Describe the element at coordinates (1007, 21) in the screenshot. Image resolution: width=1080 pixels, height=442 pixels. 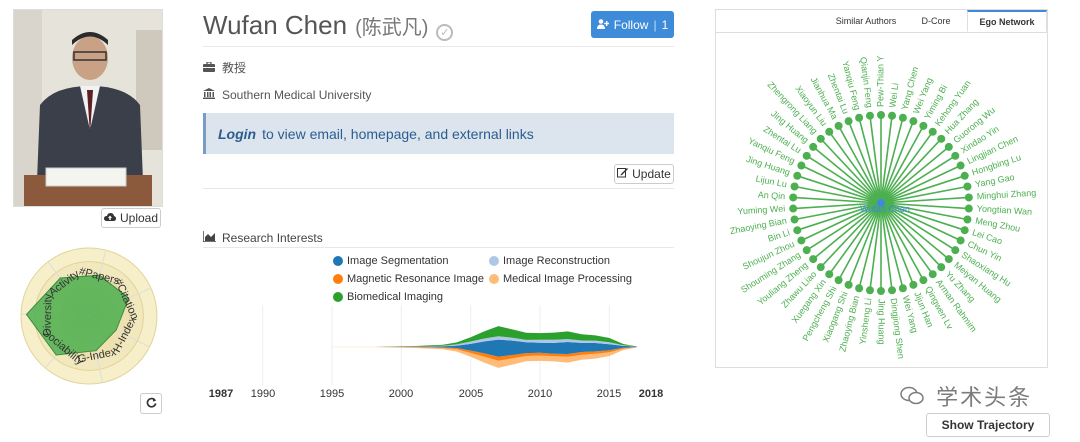
I see `tab-ego-network: Ego Network` at that location.